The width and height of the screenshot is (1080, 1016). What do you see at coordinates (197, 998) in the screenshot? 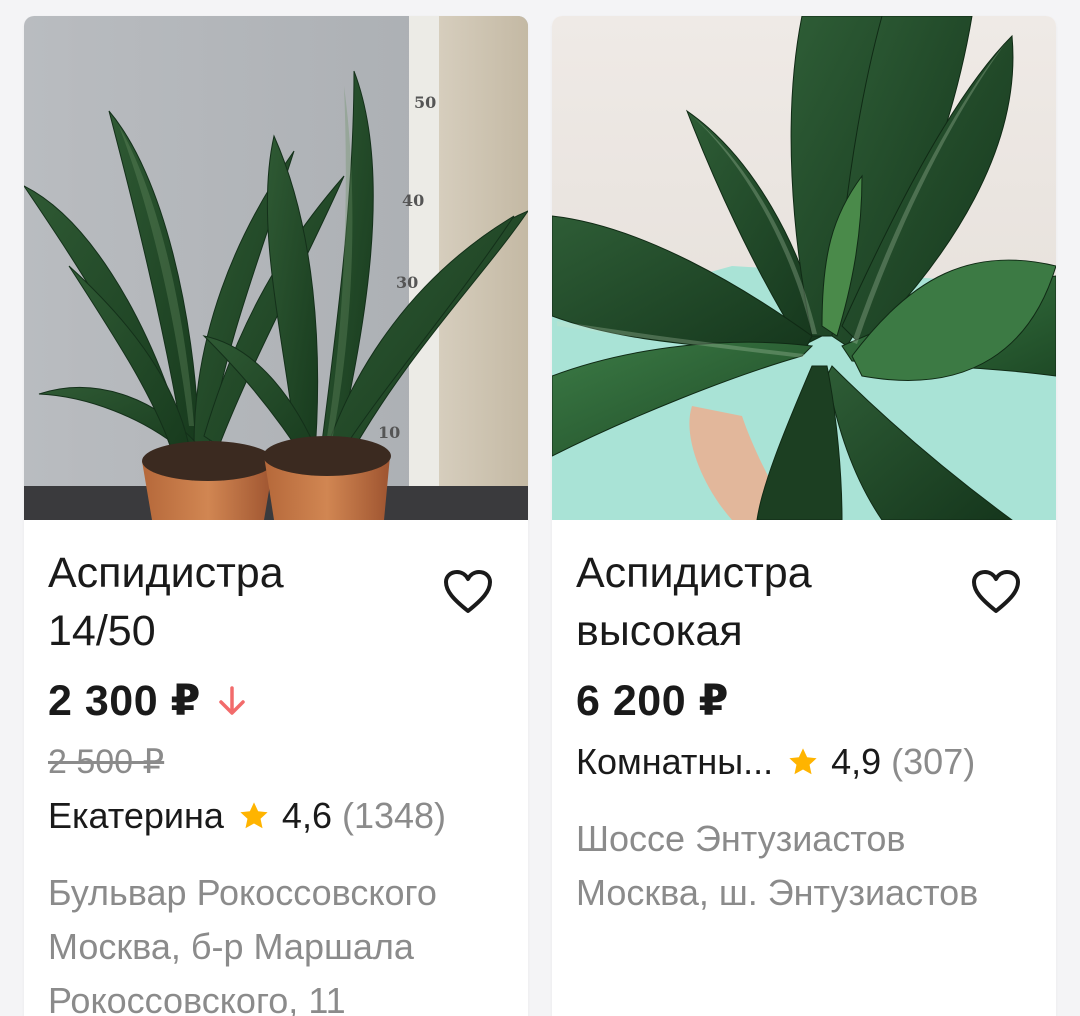
I see `address-line: Рокоссовского, 11` at bounding box center [197, 998].